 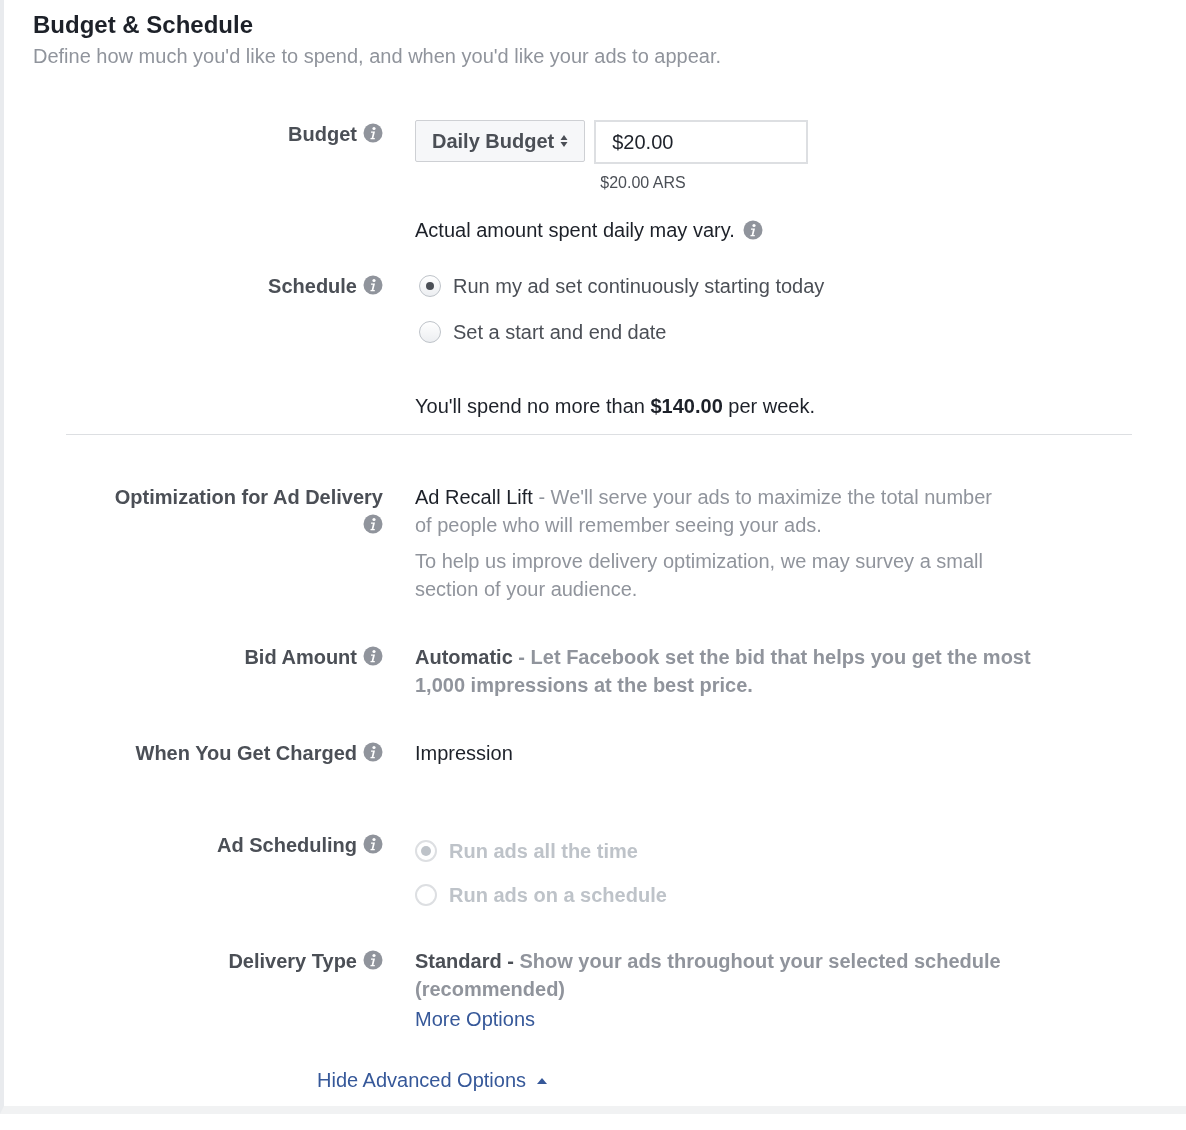 What do you see at coordinates (575, 230) in the screenshot?
I see `budget-note: Actual amount spent daily may vary.` at bounding box center [575, 230].